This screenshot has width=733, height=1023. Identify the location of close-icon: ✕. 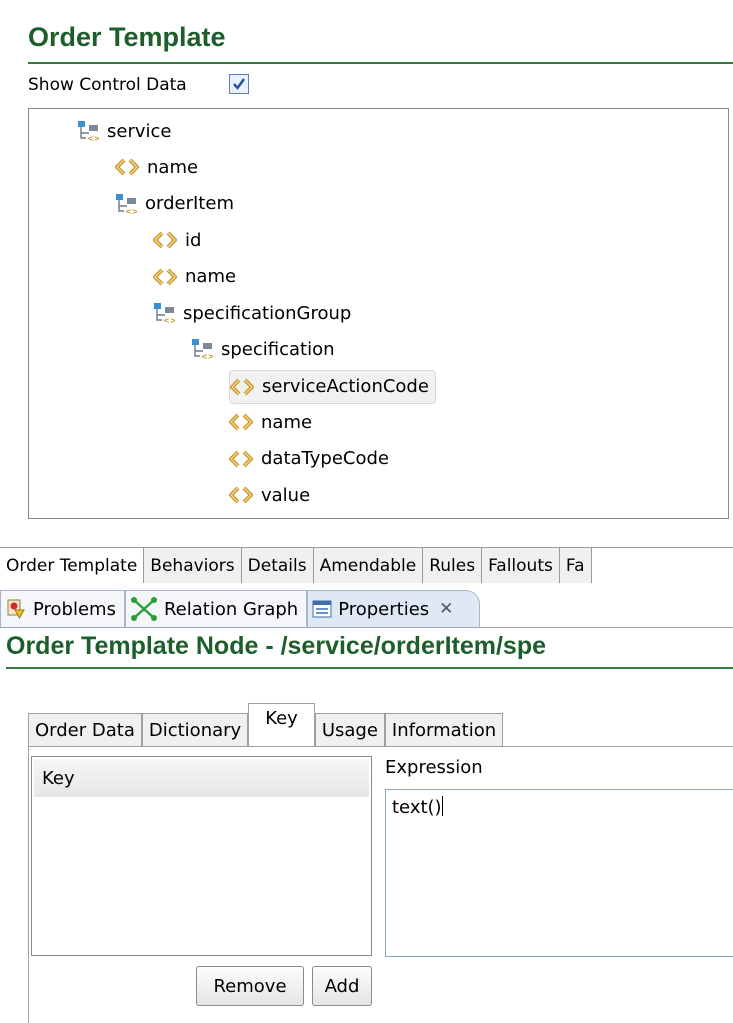
(446, 609).